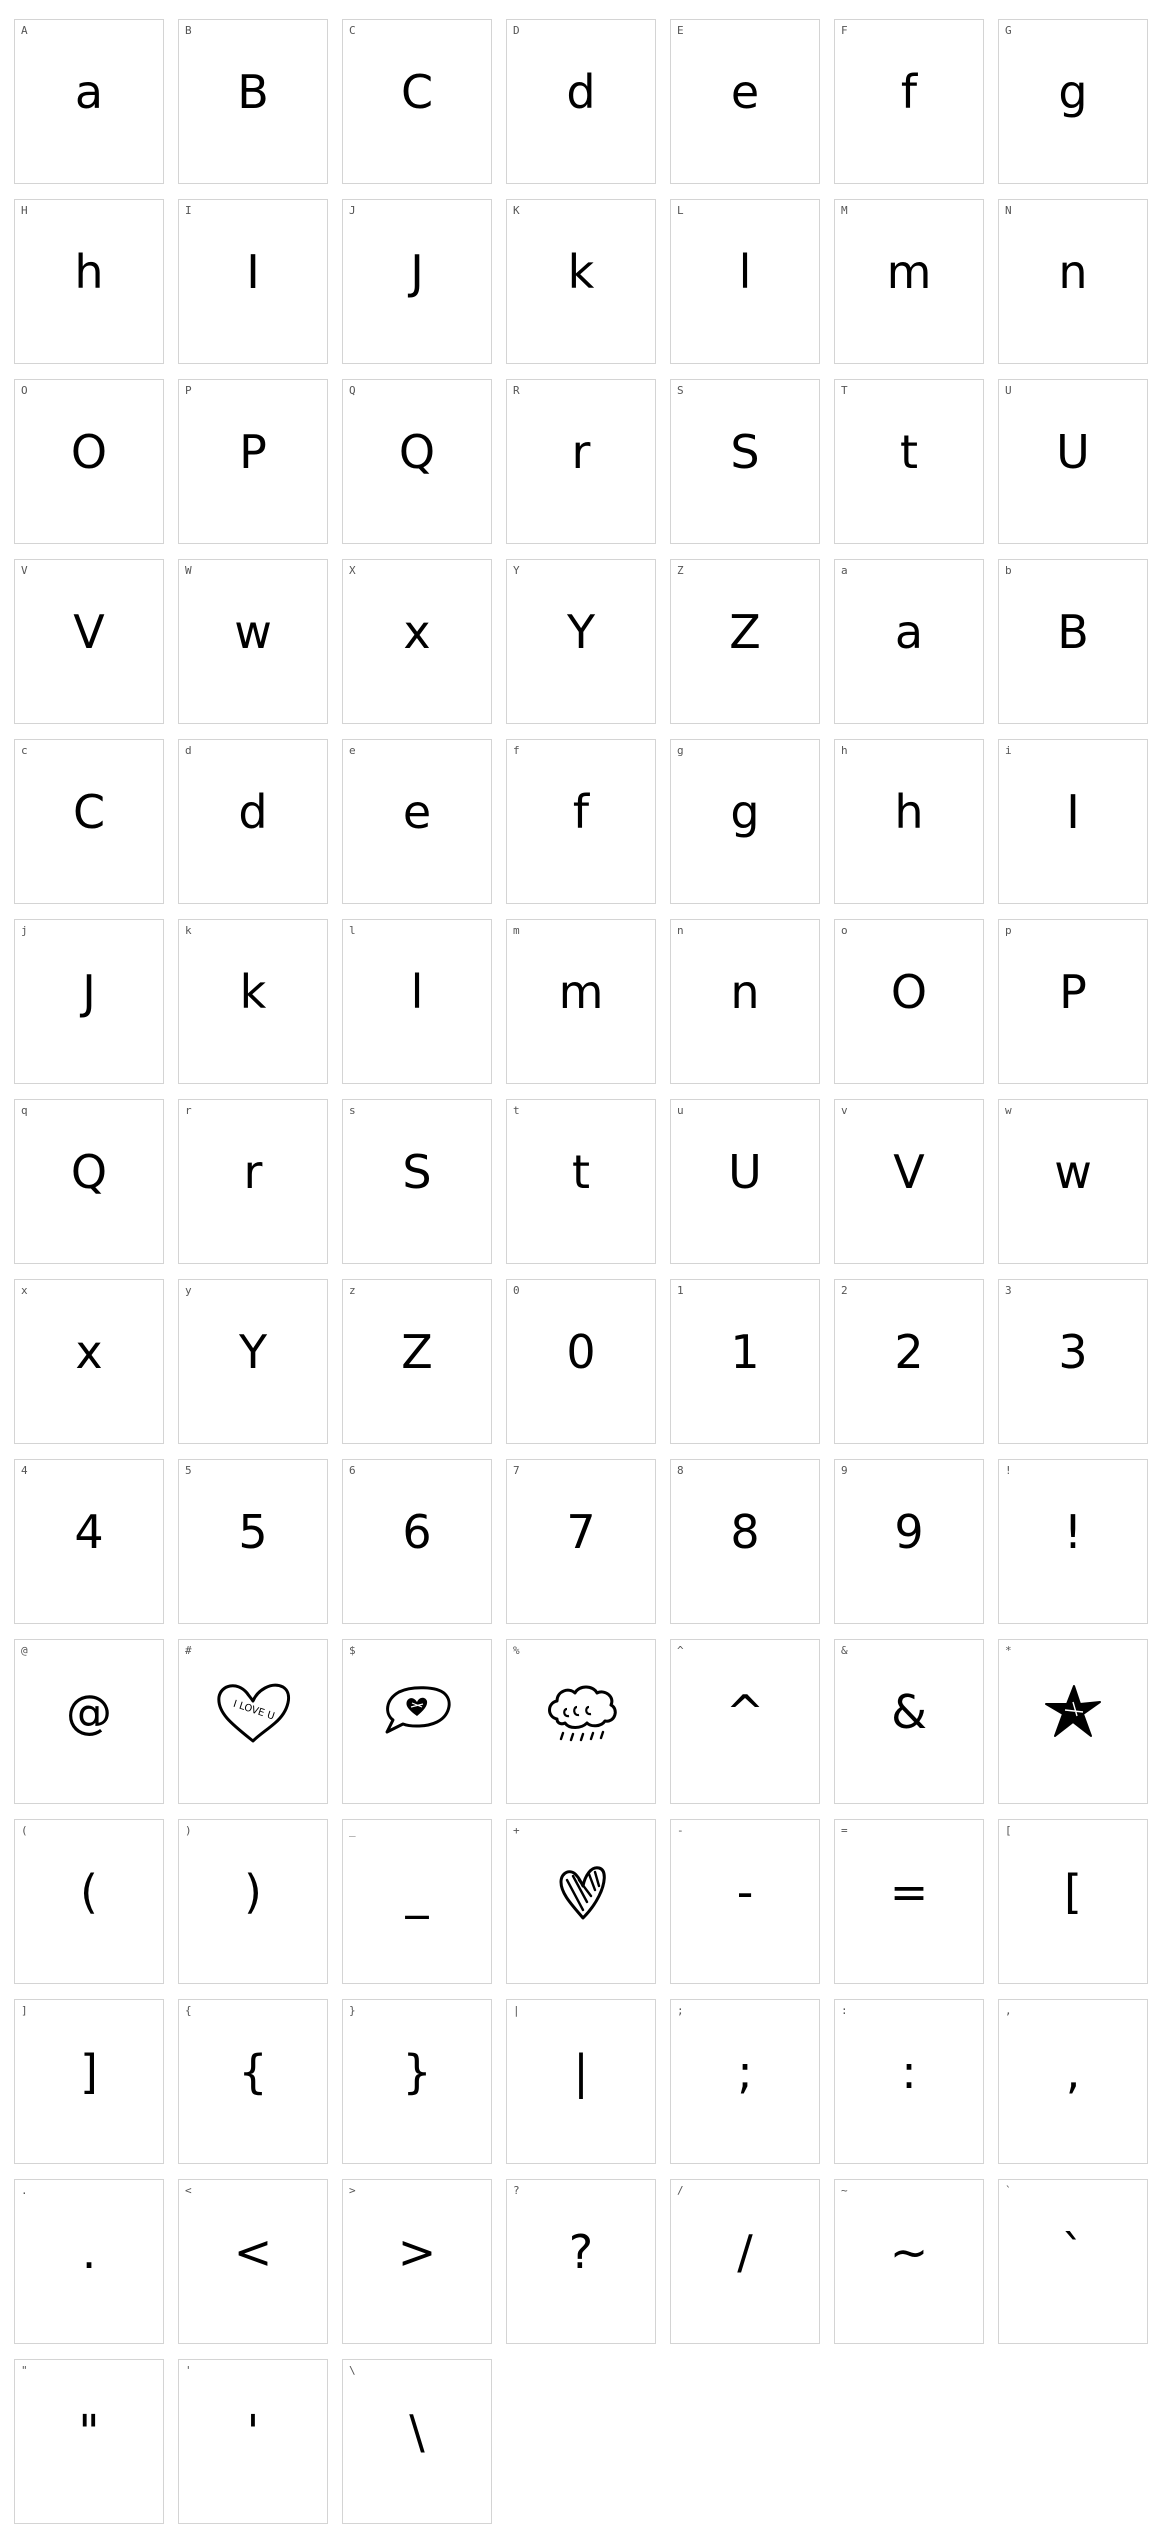 The image size is (1162, 2540). What do you see at coordinates (745, 461) in the screenshot?
I see `glyph-cell: SS` at bounding box center [745, 461].